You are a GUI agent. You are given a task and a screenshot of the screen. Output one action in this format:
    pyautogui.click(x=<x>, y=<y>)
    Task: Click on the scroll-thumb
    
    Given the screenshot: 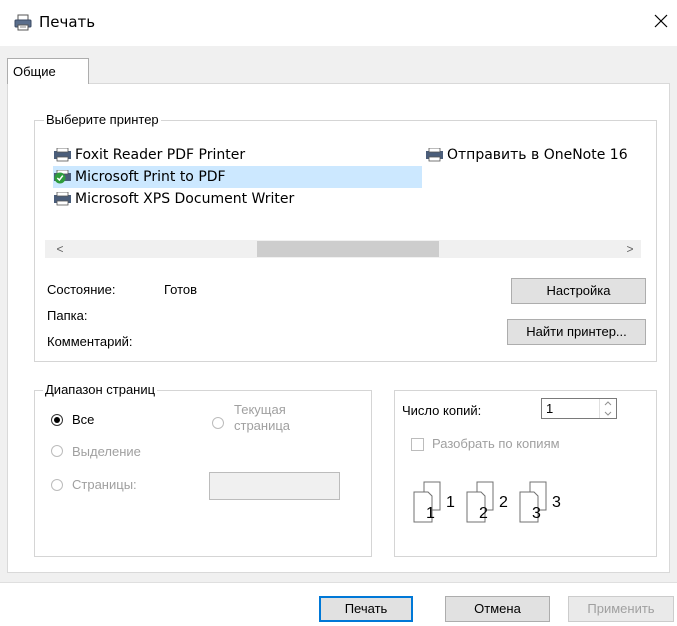 What is the action you would take?
    pyautogui.click(x=348, y=249)
    